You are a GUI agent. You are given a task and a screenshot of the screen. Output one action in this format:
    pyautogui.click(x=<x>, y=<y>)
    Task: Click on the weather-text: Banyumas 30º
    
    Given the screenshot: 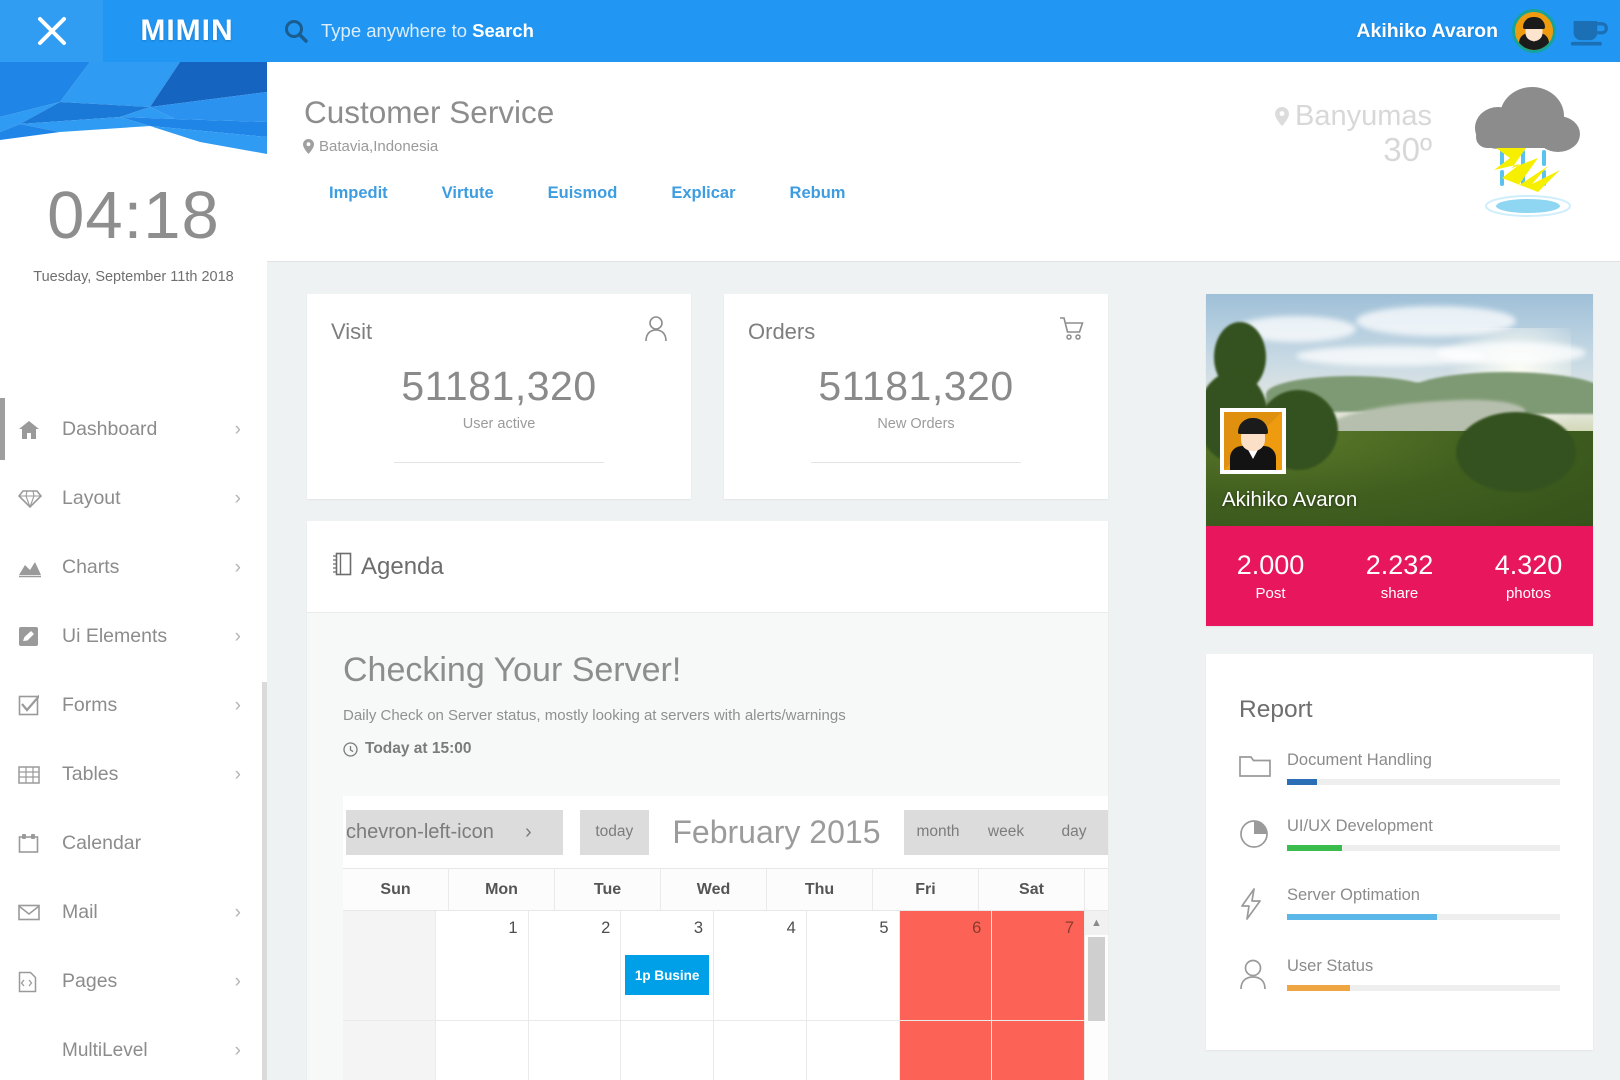 What is the action you would take?
    pyautogui.click(x=1357, y=125)
    